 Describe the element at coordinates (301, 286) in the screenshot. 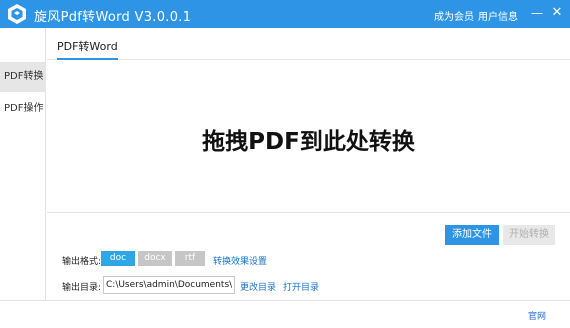

I see `open-dir-link: 打开目录` at that location.